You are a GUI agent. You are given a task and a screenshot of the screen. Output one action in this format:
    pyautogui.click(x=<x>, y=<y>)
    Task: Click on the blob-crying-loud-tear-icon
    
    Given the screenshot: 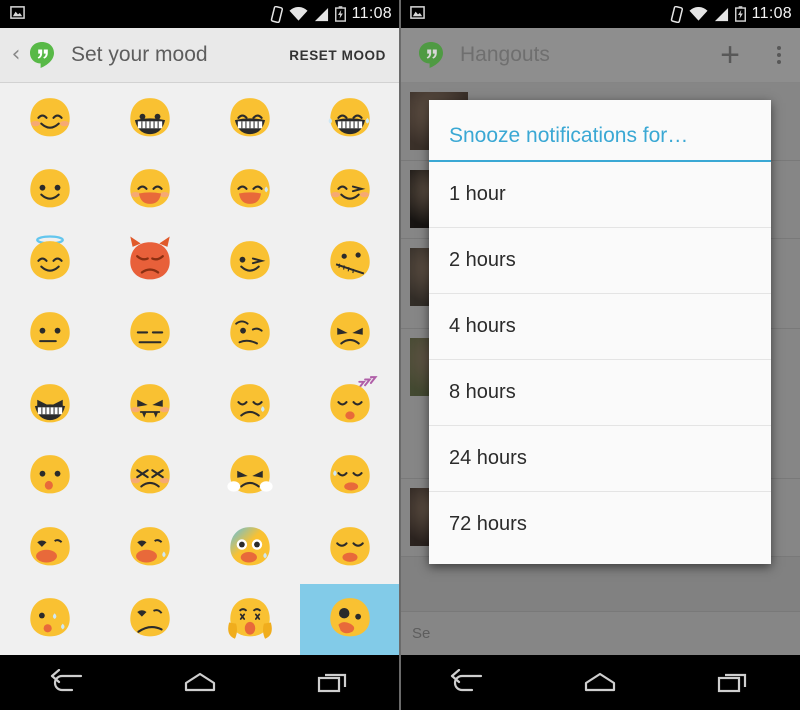 What is the action you would take?
    pyautogui.click(x=150, y=546)
    